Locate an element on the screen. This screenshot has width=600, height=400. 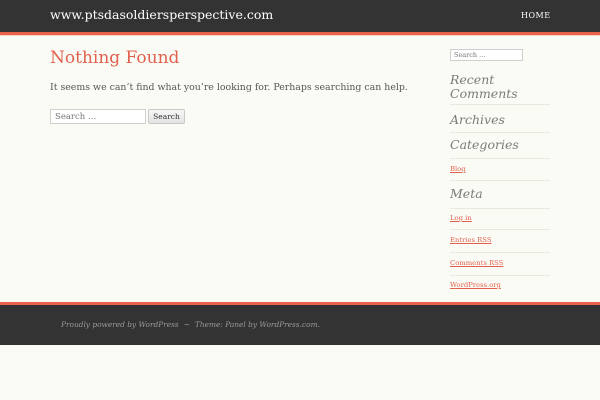
meta-link-comments-rss: Comments RSS is located at coordinates (476, 263).